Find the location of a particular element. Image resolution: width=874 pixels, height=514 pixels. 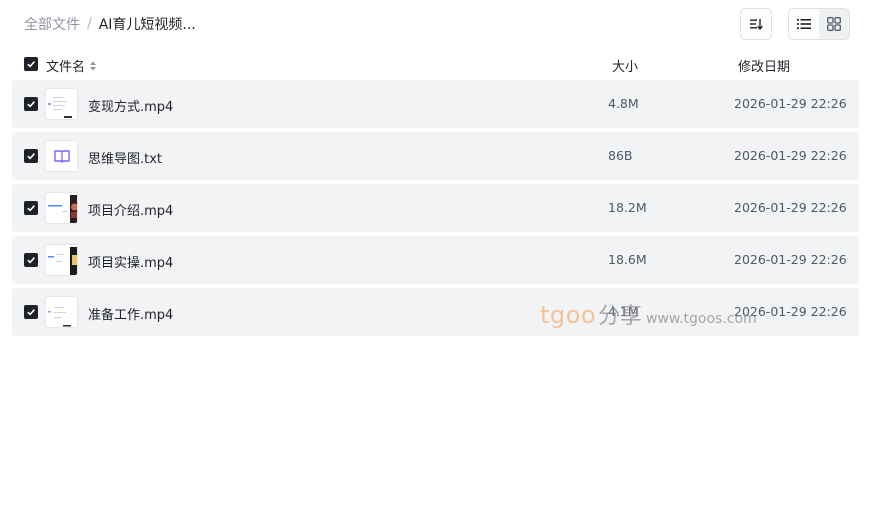

file-name: 变现方式.mp4 is located at coordinates (130, 105).